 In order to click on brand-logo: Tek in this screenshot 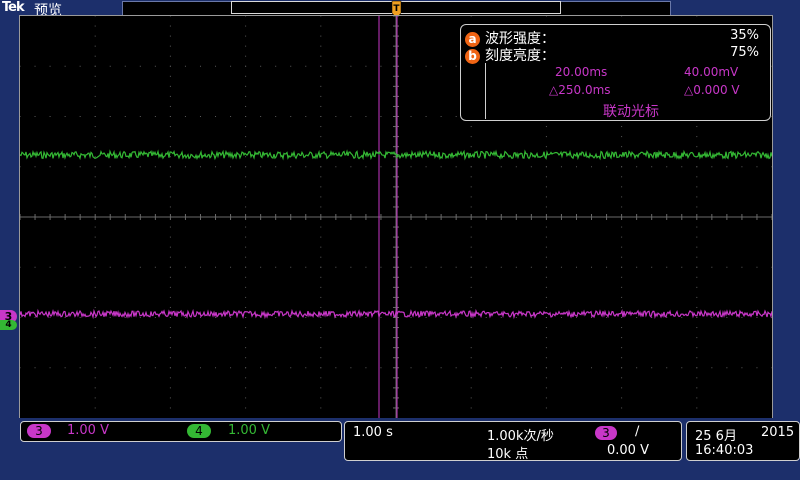, I will do `click(13, 7)`.